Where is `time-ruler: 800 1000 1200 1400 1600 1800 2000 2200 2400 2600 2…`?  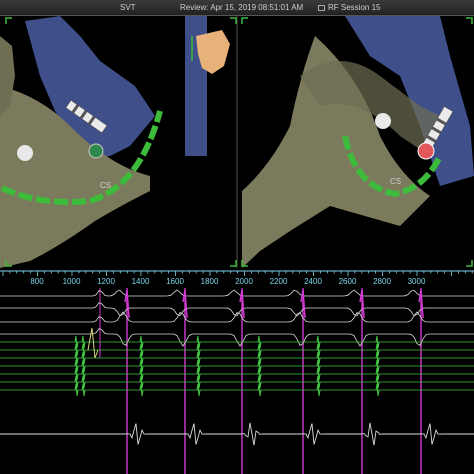 time-ruler: 800 1000 1200 1400 1600 1800 2000 2200 2400 2600 2… is located at coordinates (237, 279).